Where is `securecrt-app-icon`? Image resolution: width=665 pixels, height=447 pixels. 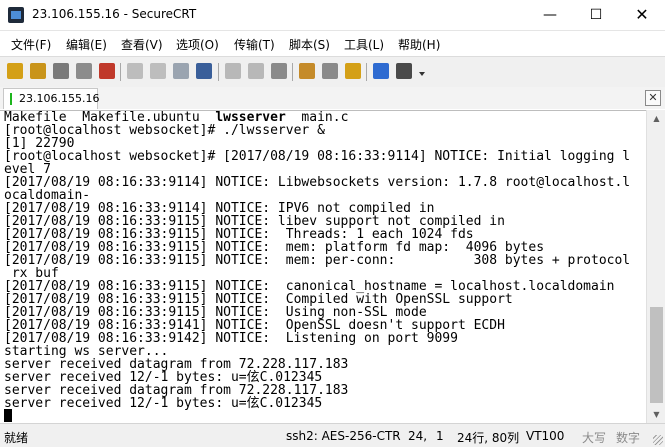
securecrt-app-icon is located at coordinates (16, 15).